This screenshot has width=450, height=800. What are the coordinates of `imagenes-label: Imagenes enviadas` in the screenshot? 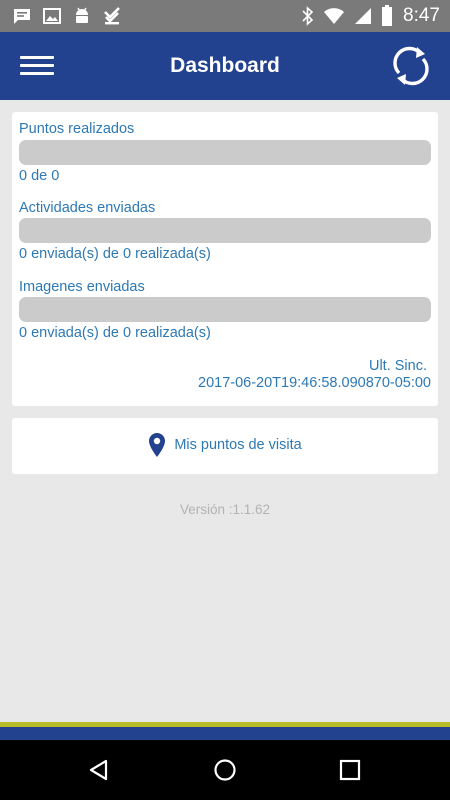 It's located at (82, 287).